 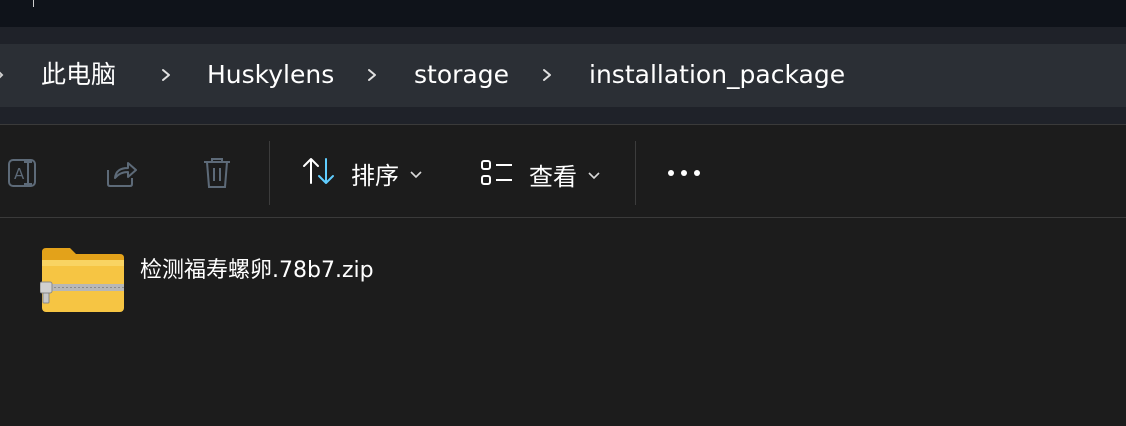 I want to click on more-icon, so click(x=685, y=174).